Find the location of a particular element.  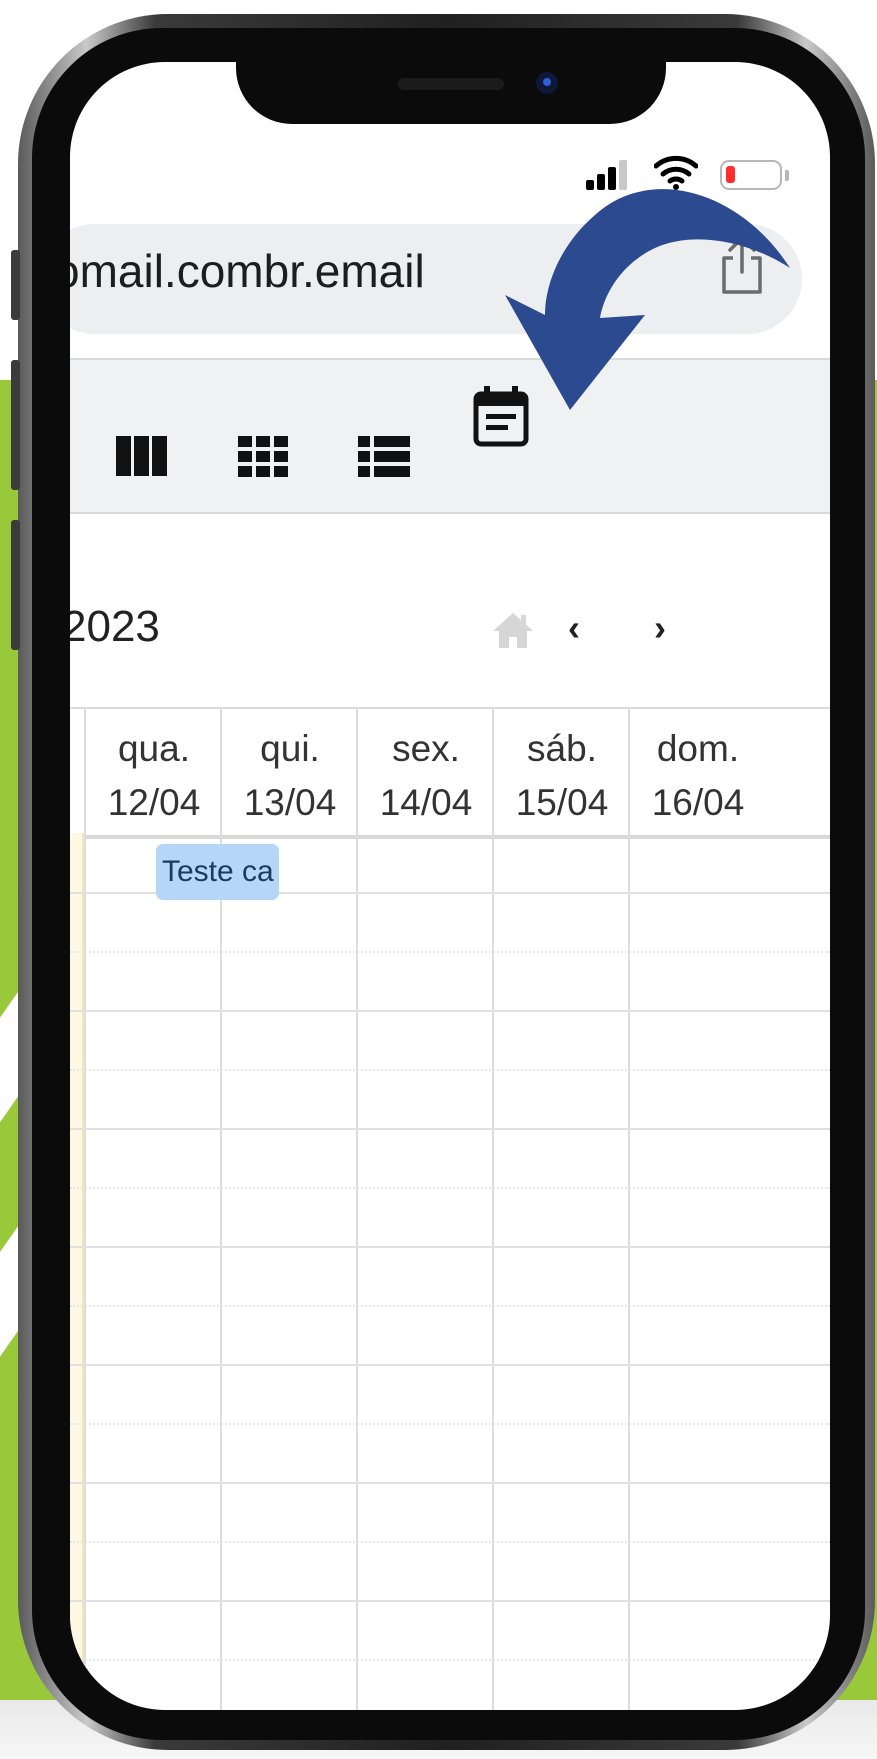

url-text: omail.combr.email is located at coordinates (247, 271).